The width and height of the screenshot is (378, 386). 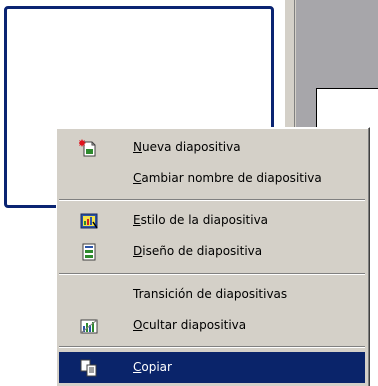 I want to click on menu-item-label: Nueva diapositiva, so click(x=187, y=147).